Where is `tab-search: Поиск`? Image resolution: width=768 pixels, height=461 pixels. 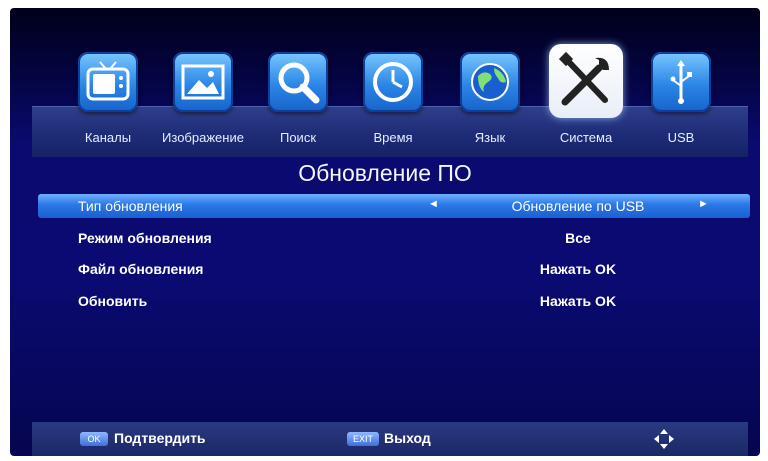 tab-search: Поиск is located at coordinates (298, 83).